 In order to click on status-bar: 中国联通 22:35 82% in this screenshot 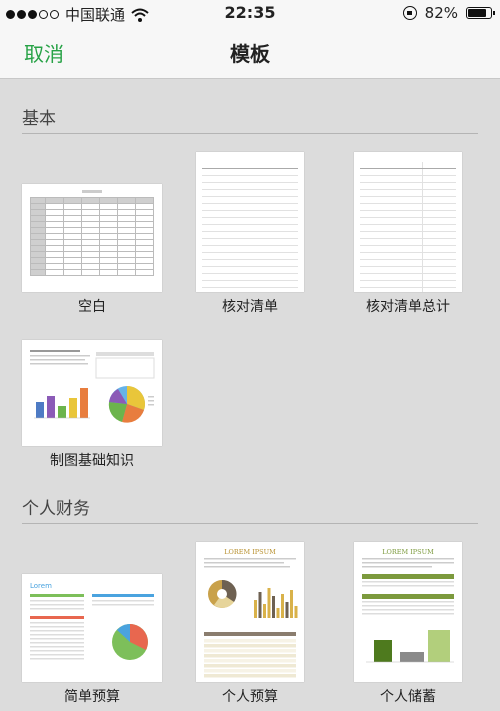, I will do `click(250, 13)`.